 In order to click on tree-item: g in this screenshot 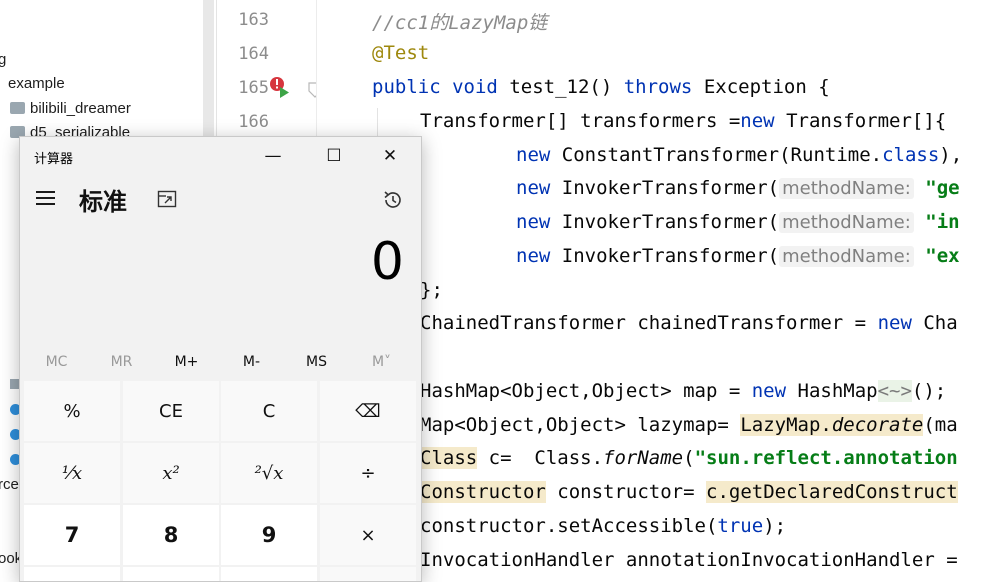, I will do `click(3, 59)`.